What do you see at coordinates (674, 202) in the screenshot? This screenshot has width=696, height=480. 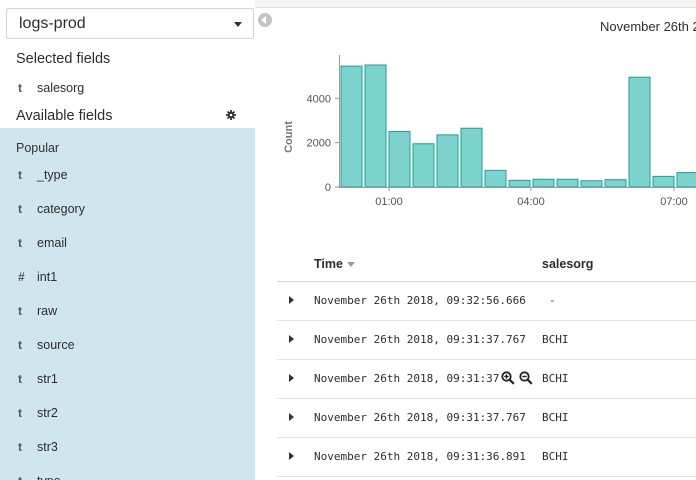 I see `x-tick-label: 07:00` at bounding box center [674, 202].